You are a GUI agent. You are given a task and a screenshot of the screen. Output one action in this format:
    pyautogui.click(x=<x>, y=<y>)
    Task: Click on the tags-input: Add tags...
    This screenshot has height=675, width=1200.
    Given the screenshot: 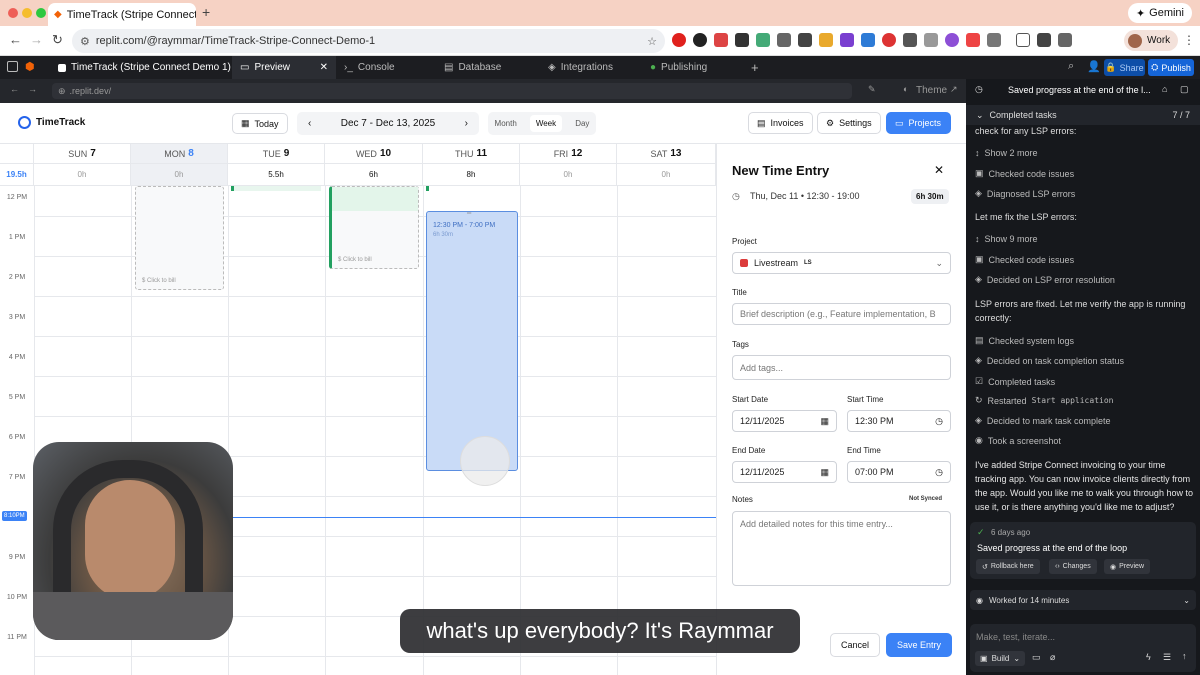 What is the action you would take?
    pyautogui.click(x=841, y=367)
    